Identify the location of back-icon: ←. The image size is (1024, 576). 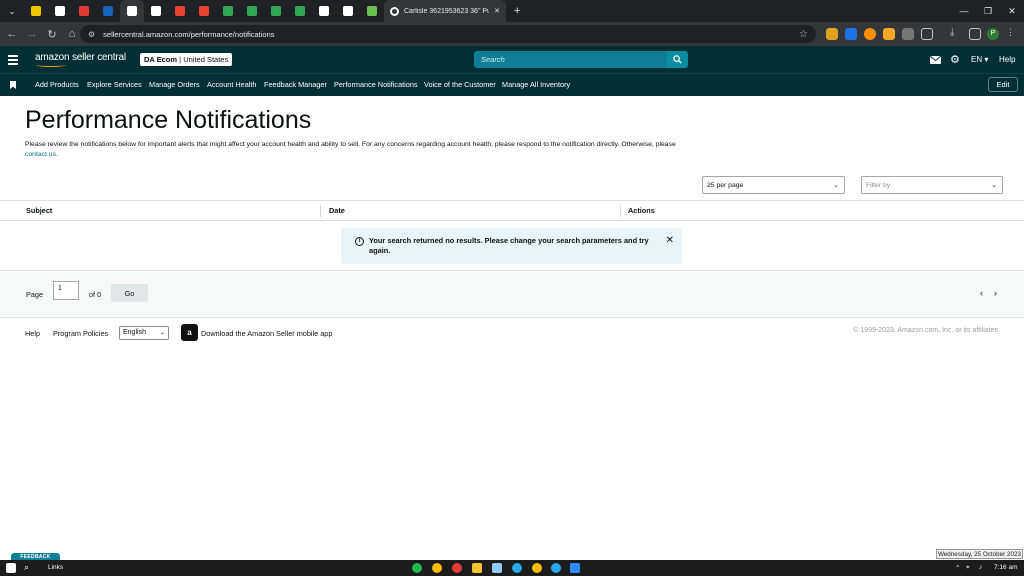
(12, 34).